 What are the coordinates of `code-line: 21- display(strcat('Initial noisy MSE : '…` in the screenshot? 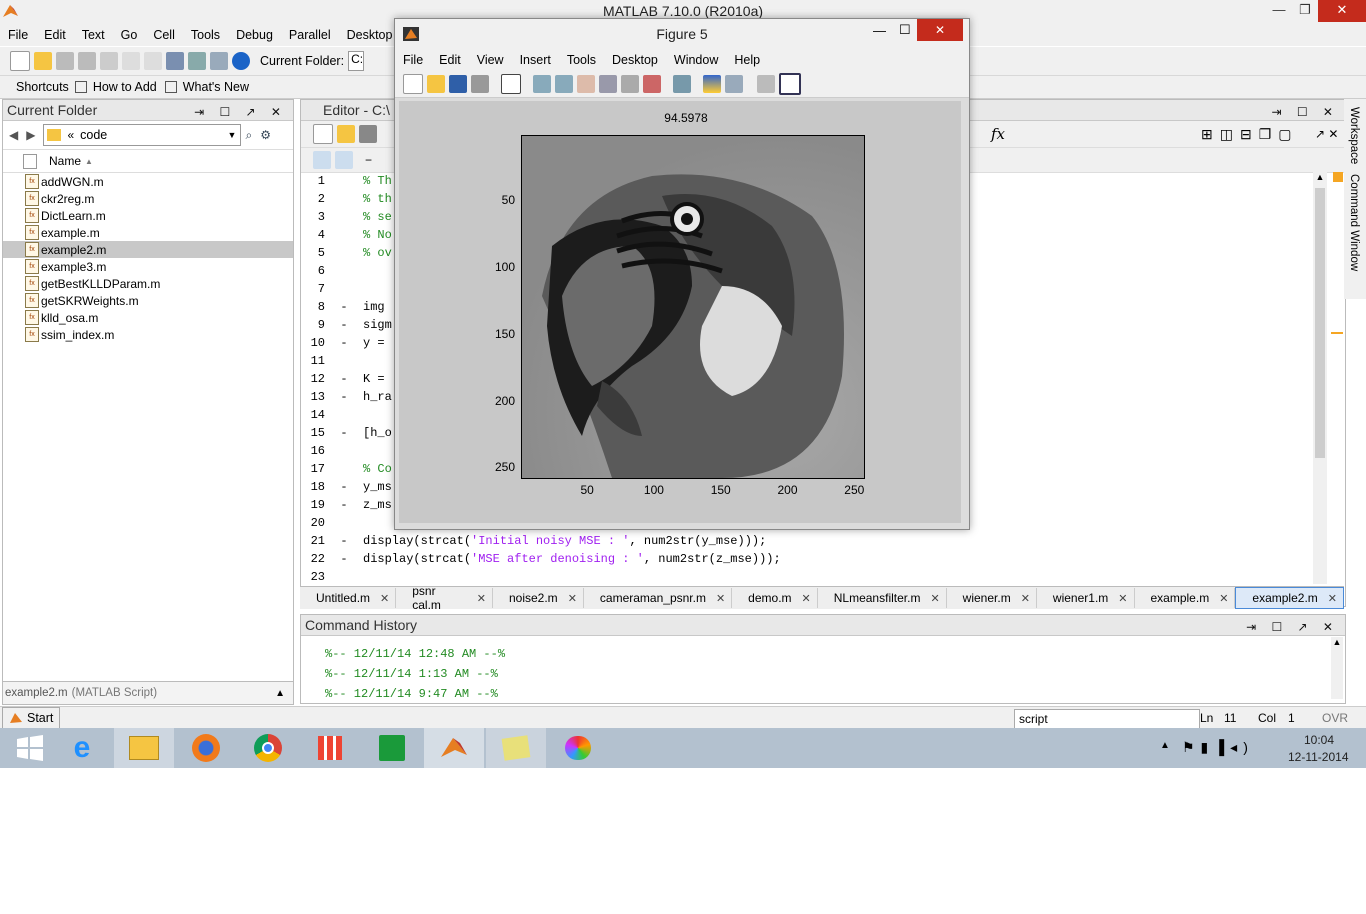 It's located at (808, 541).